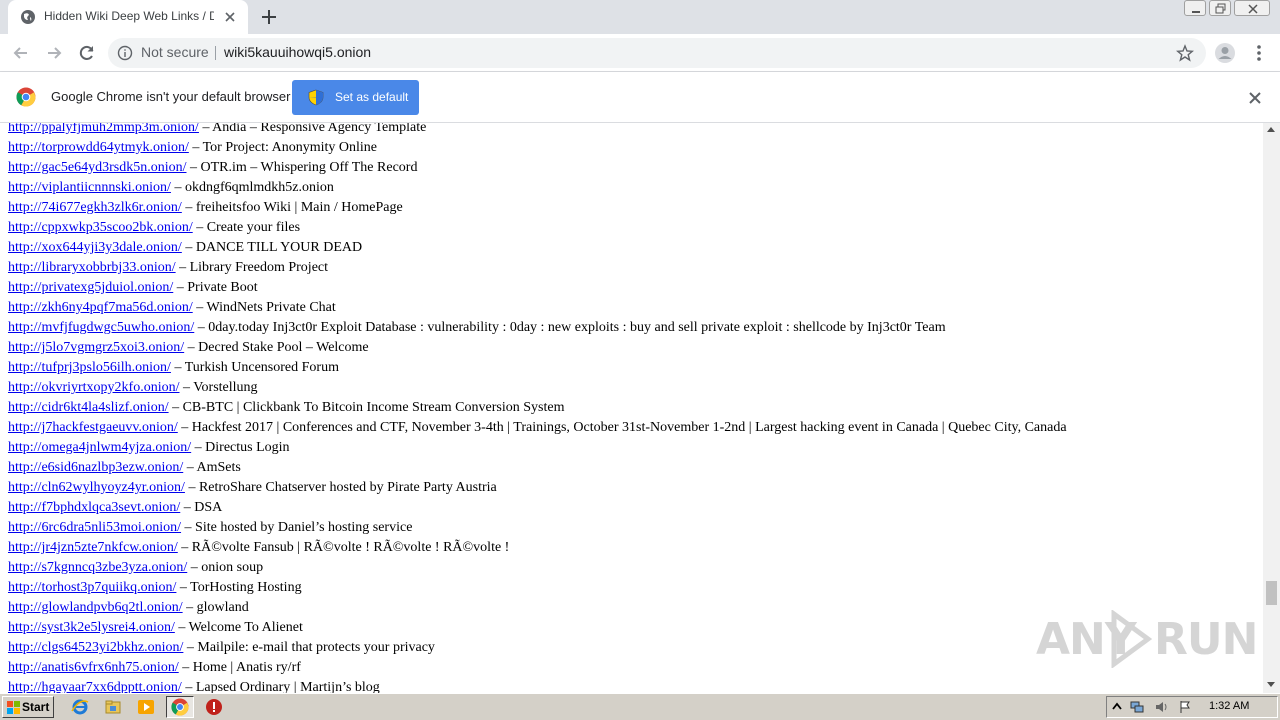 The height and width of the screenshot is (720, 1280). Describe the element at coordinates (1185, 707) in the screenshot. I see `action-center-flag-icon` at that location.